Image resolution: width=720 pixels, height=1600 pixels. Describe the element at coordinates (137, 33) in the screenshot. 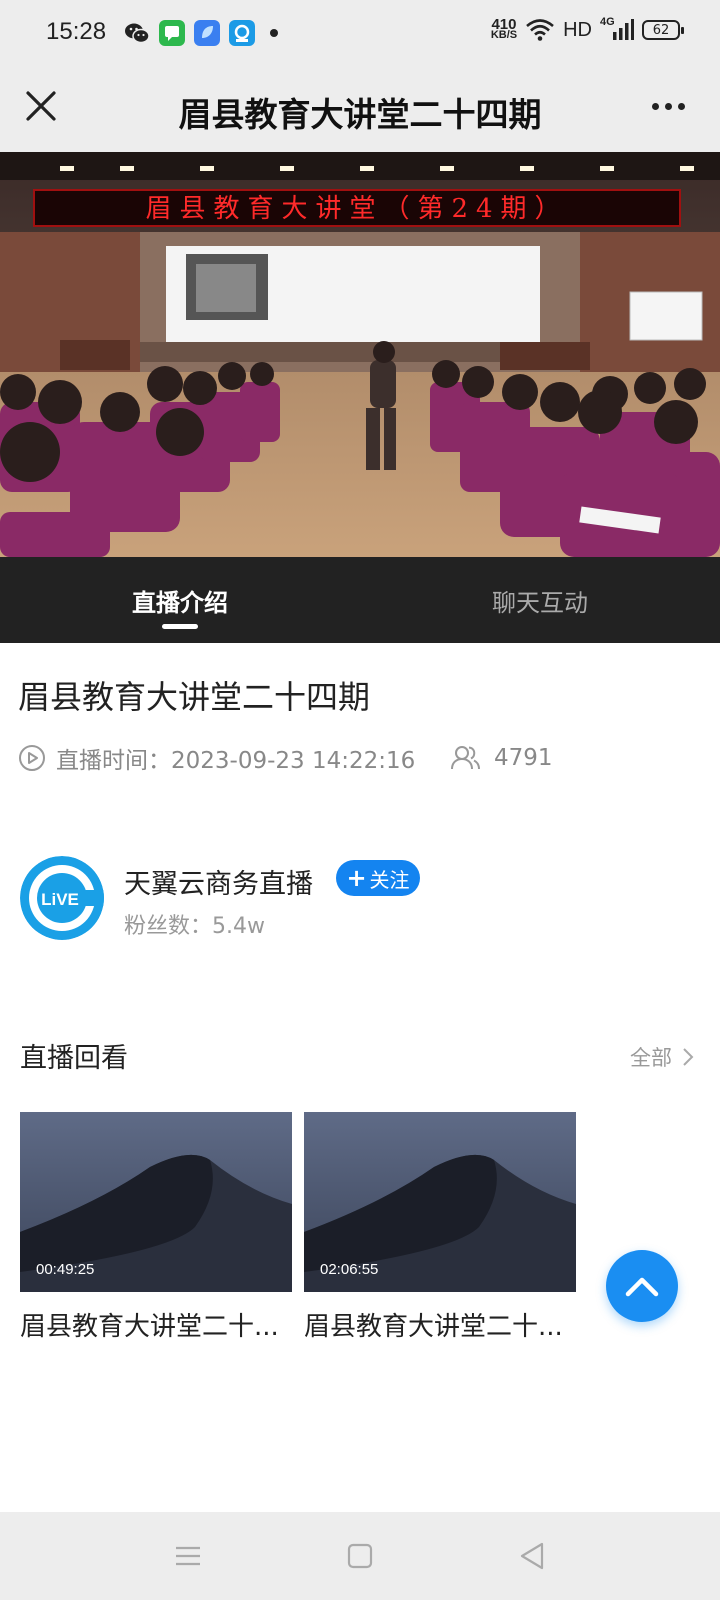

I see `wechat-icon` at that location.